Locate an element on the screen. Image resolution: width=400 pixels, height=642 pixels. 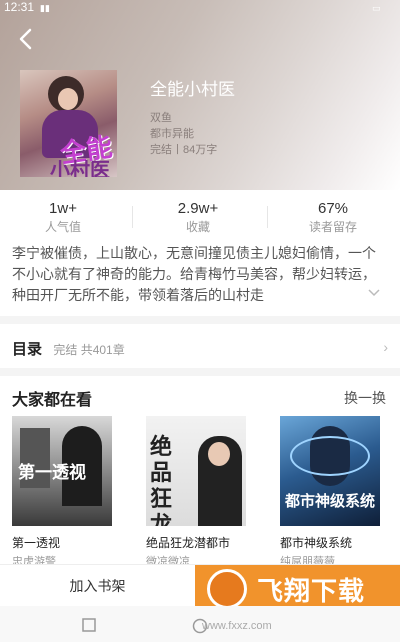
cover-title-line2: 小村医 is located at coordinates (80, 167).